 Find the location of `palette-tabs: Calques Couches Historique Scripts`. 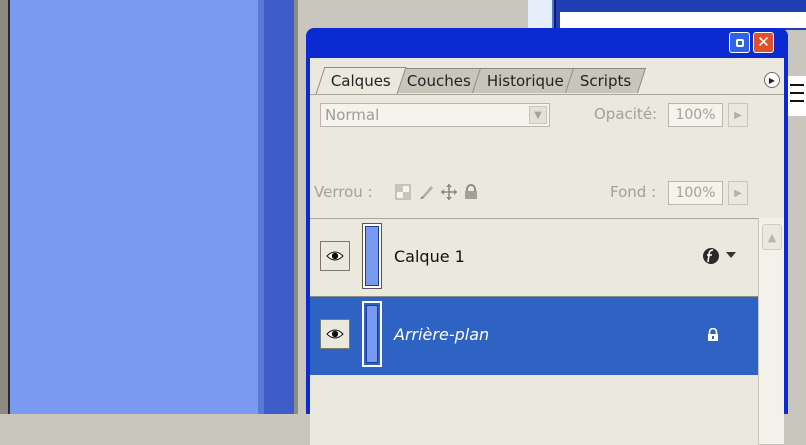

palette-tabs: Calques Couches Historique Scripts is located at coordinates (481, 80).